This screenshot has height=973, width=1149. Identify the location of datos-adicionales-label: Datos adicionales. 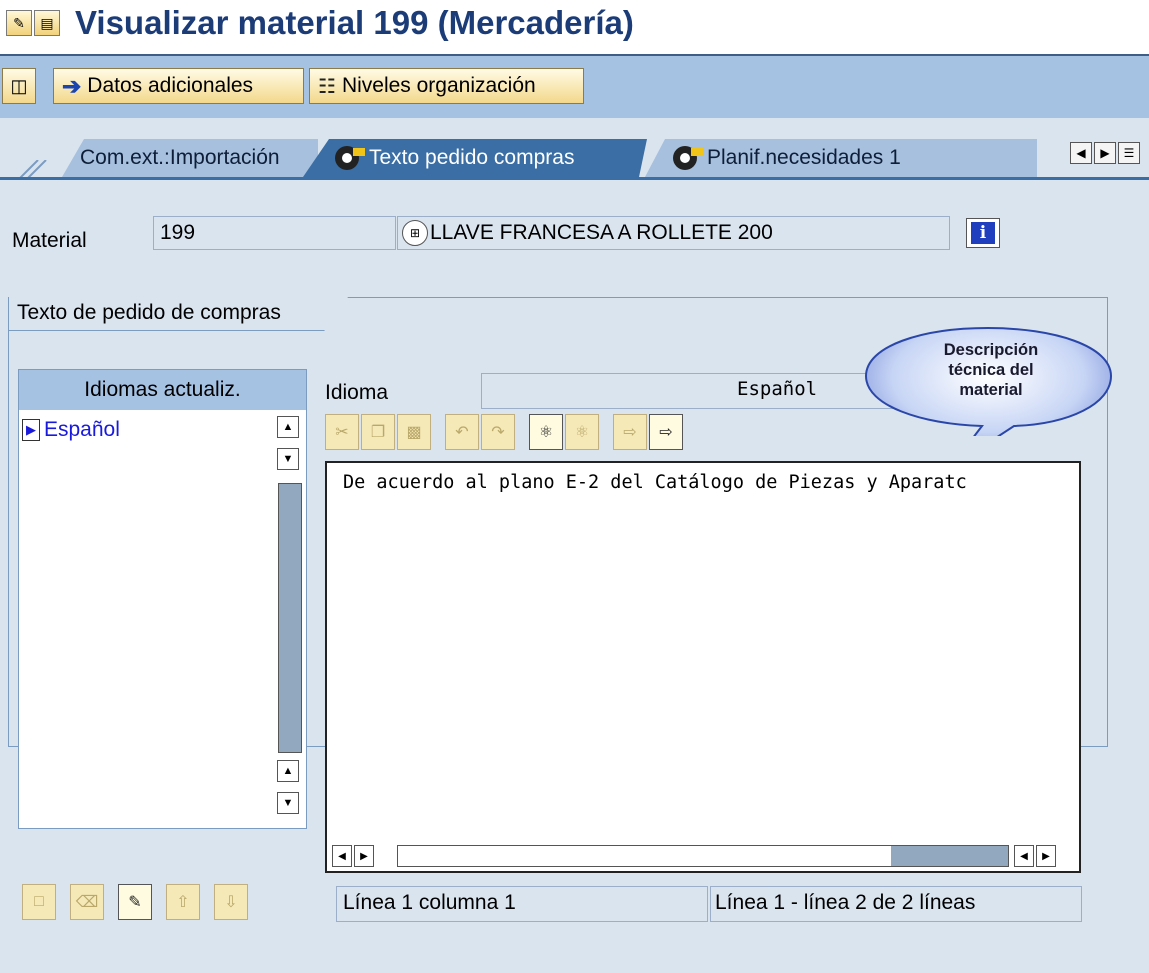
(170, 85).